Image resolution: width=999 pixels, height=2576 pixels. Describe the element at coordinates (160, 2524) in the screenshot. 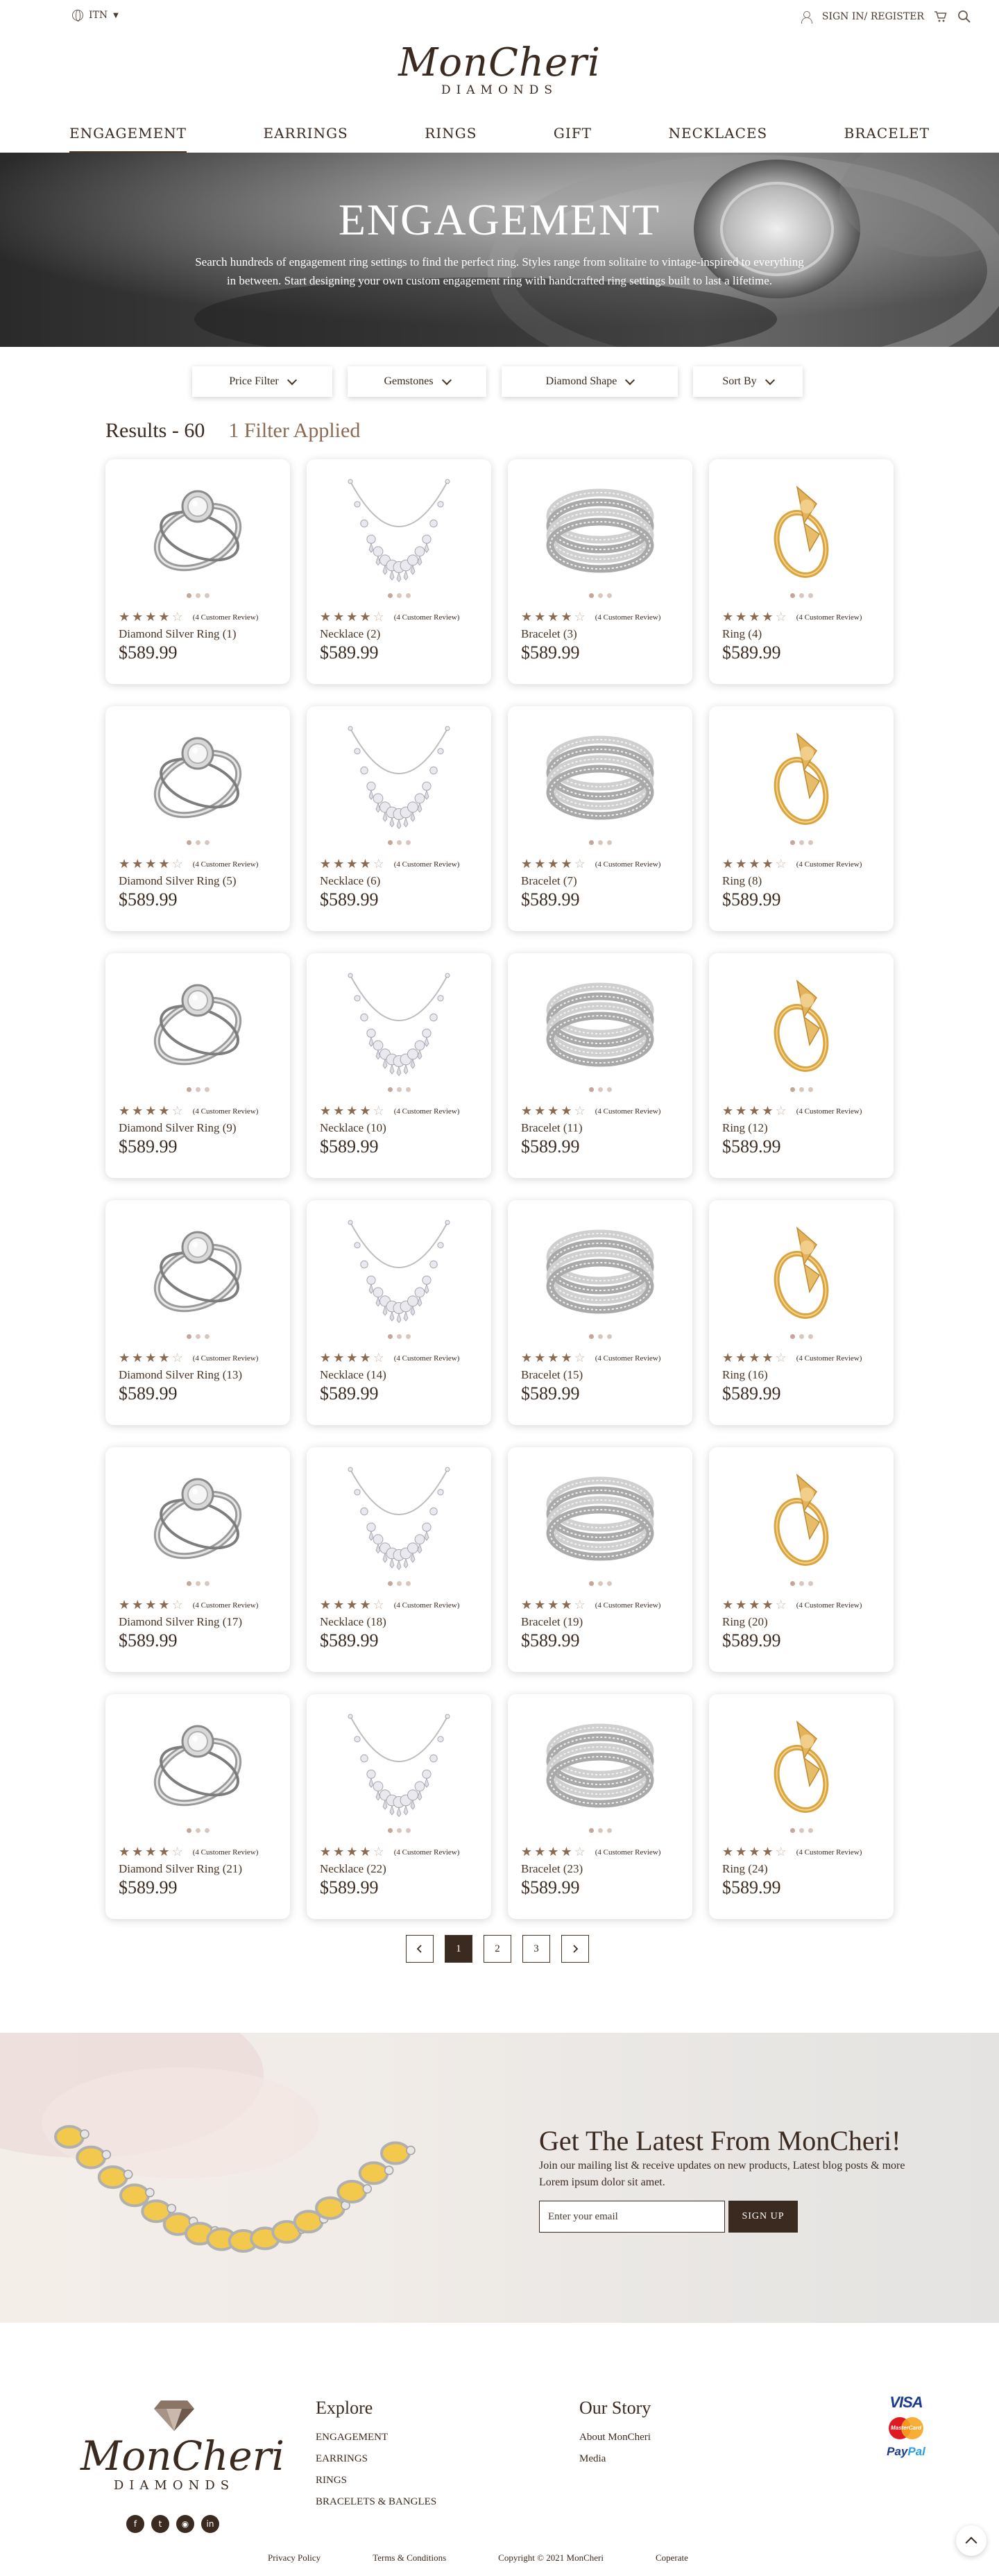

I see `twitter-icon: t` at that location.